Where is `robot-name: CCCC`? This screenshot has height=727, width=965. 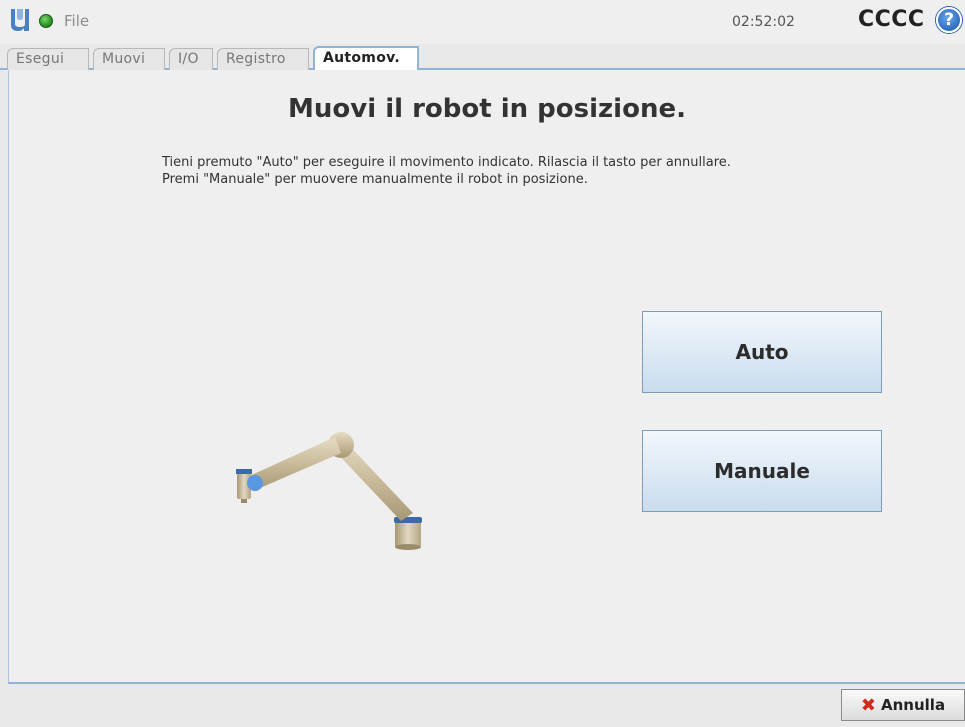
robot-name: CCCC is located at coordinates (891, 19).